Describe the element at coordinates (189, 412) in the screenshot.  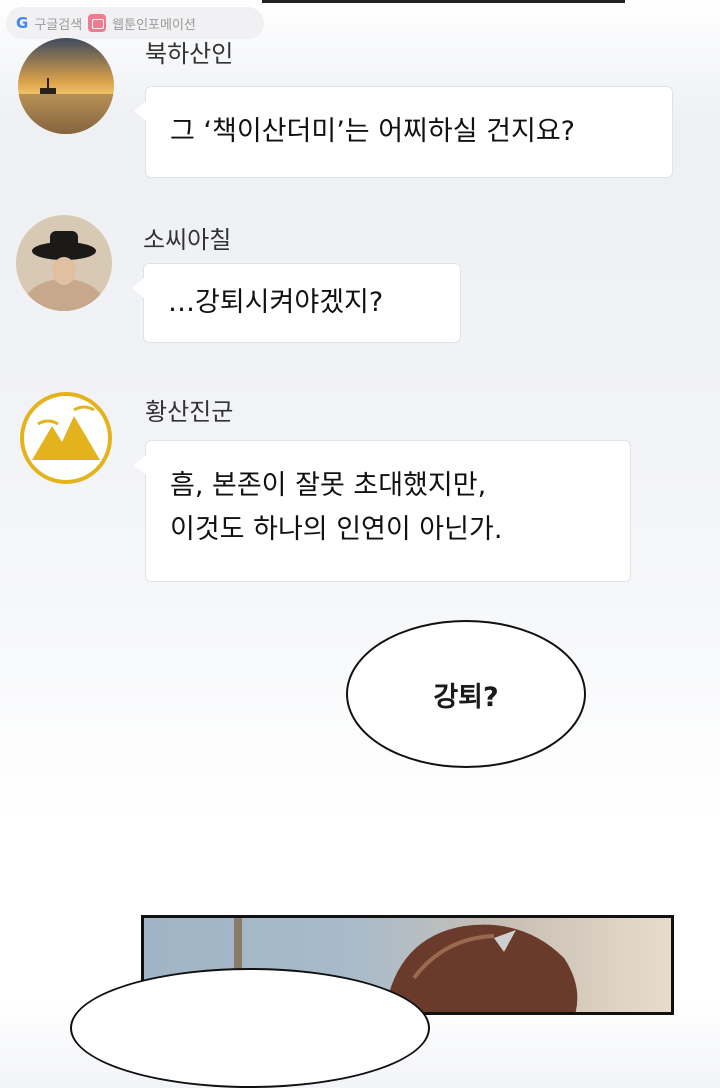
I see `sender-name: 황산진군` at that location.